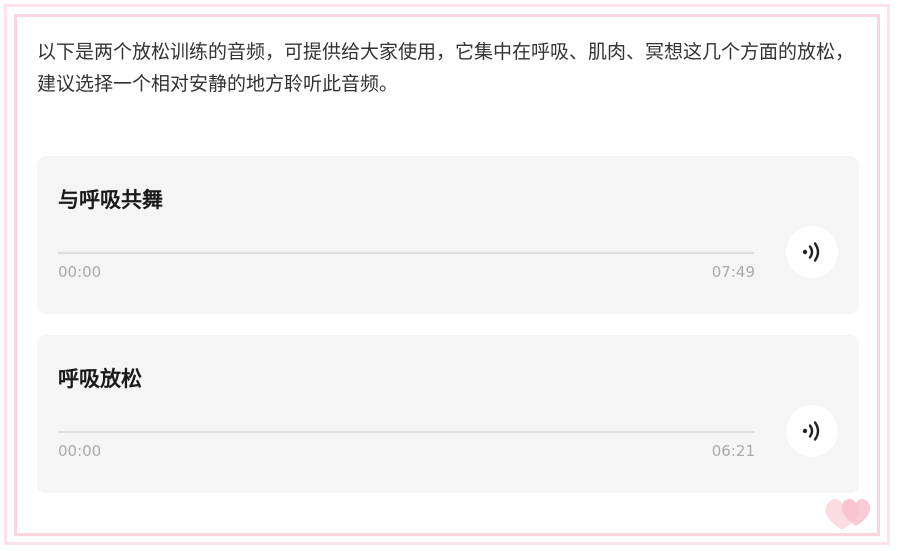 The image size is (898, 551). Describe the element at coordinates (848, 514) in the screenshot. I see `hearts-decoration-icon` at that location.